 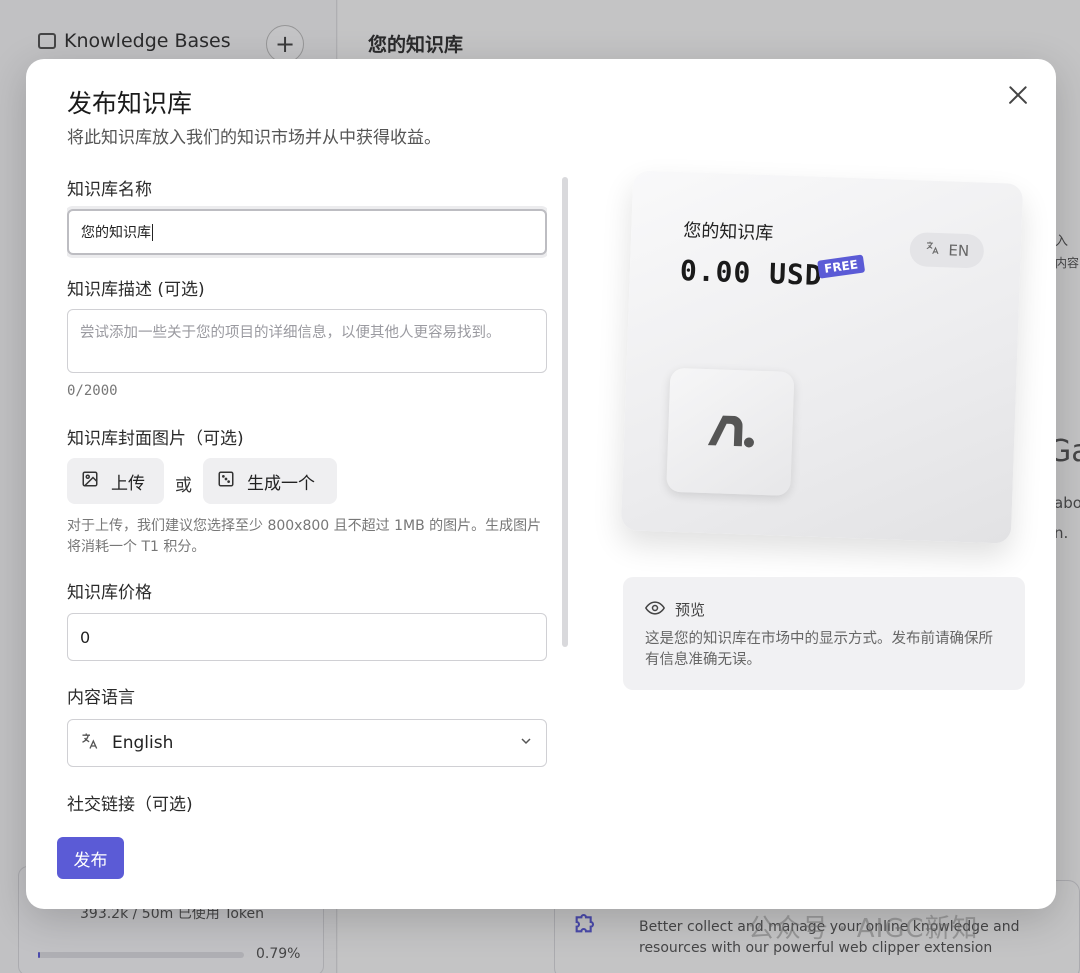 What do you see at coordinates (819, 649) in the screenshot?
I see `preview-description: 这是您的知识库在市场中的显示方式。发布前请确保所有信息准确无误。` at bounding box center [819, 649].